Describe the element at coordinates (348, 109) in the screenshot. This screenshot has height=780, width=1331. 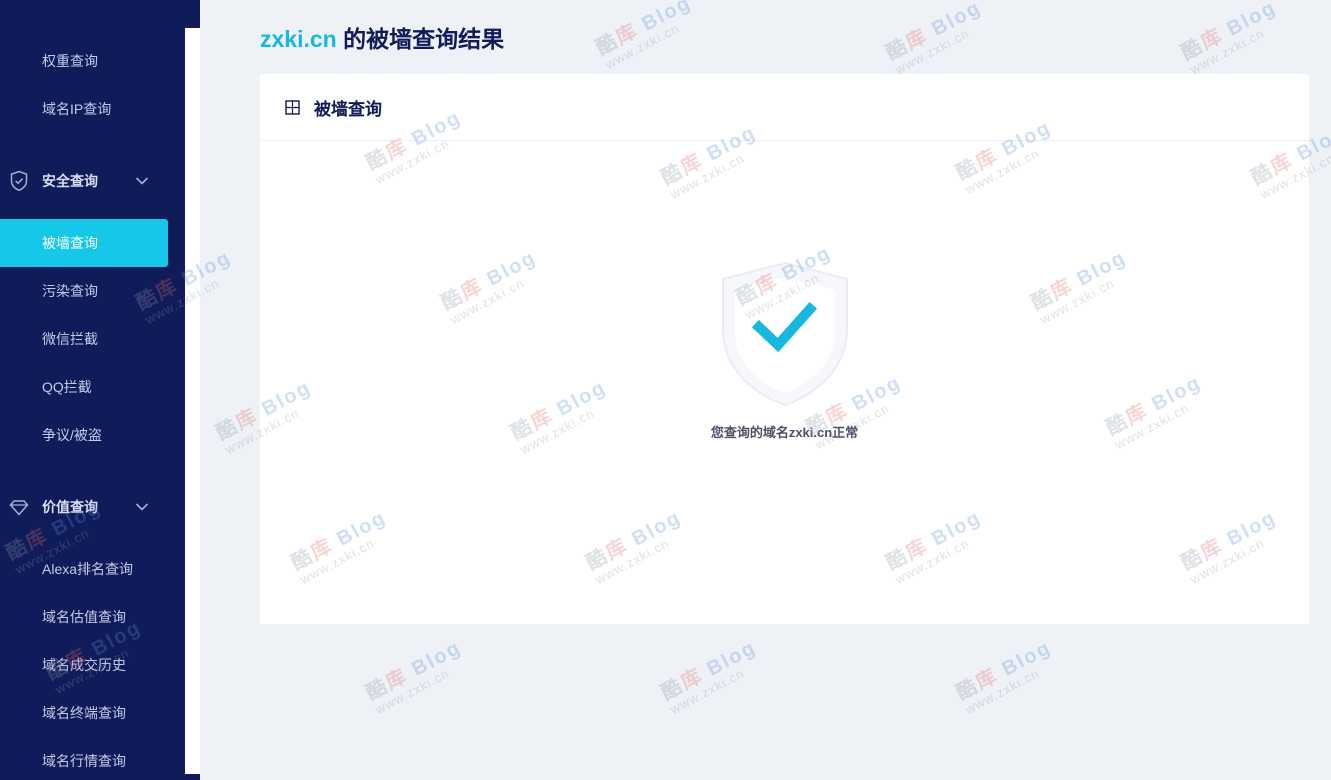
I see `card-title: 被墙查询` at that location.